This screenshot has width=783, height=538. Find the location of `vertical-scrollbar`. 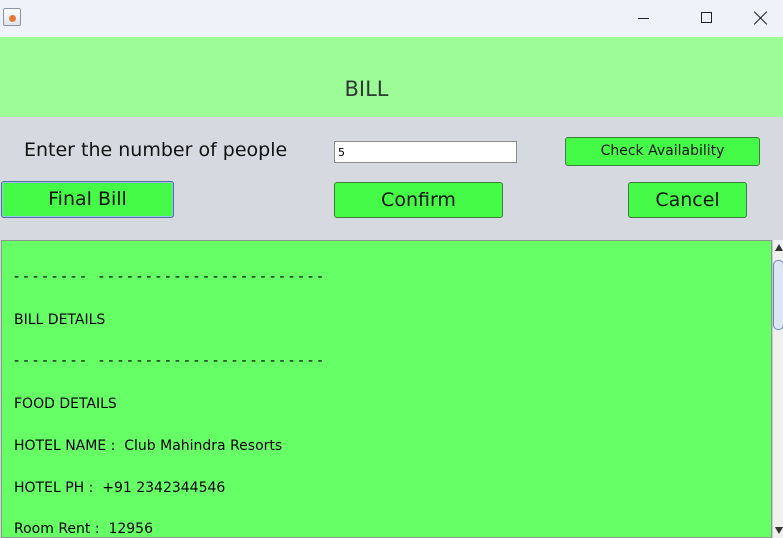

vertical-scrollbar is located at coordinates (777, 389).